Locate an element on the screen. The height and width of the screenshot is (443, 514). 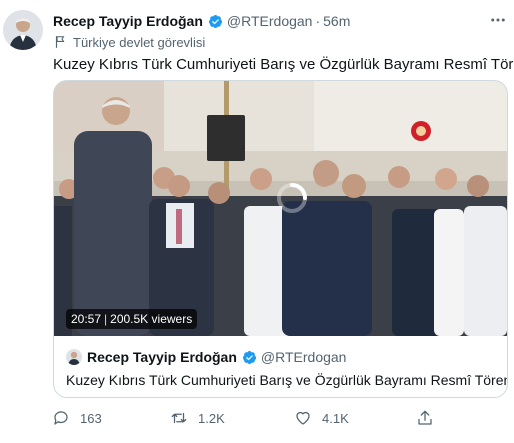
tweet-timestamp: 56m is located at coordinates (336, 21).